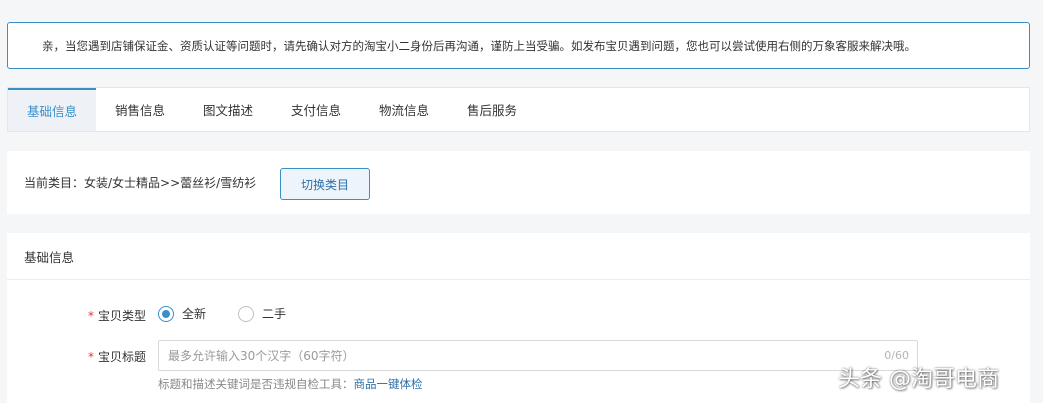  What do you see at coordinates (116, 357) in the screenshot?
I see `item-title-label: * 宝贝标题` at bounding box center [116, 357].